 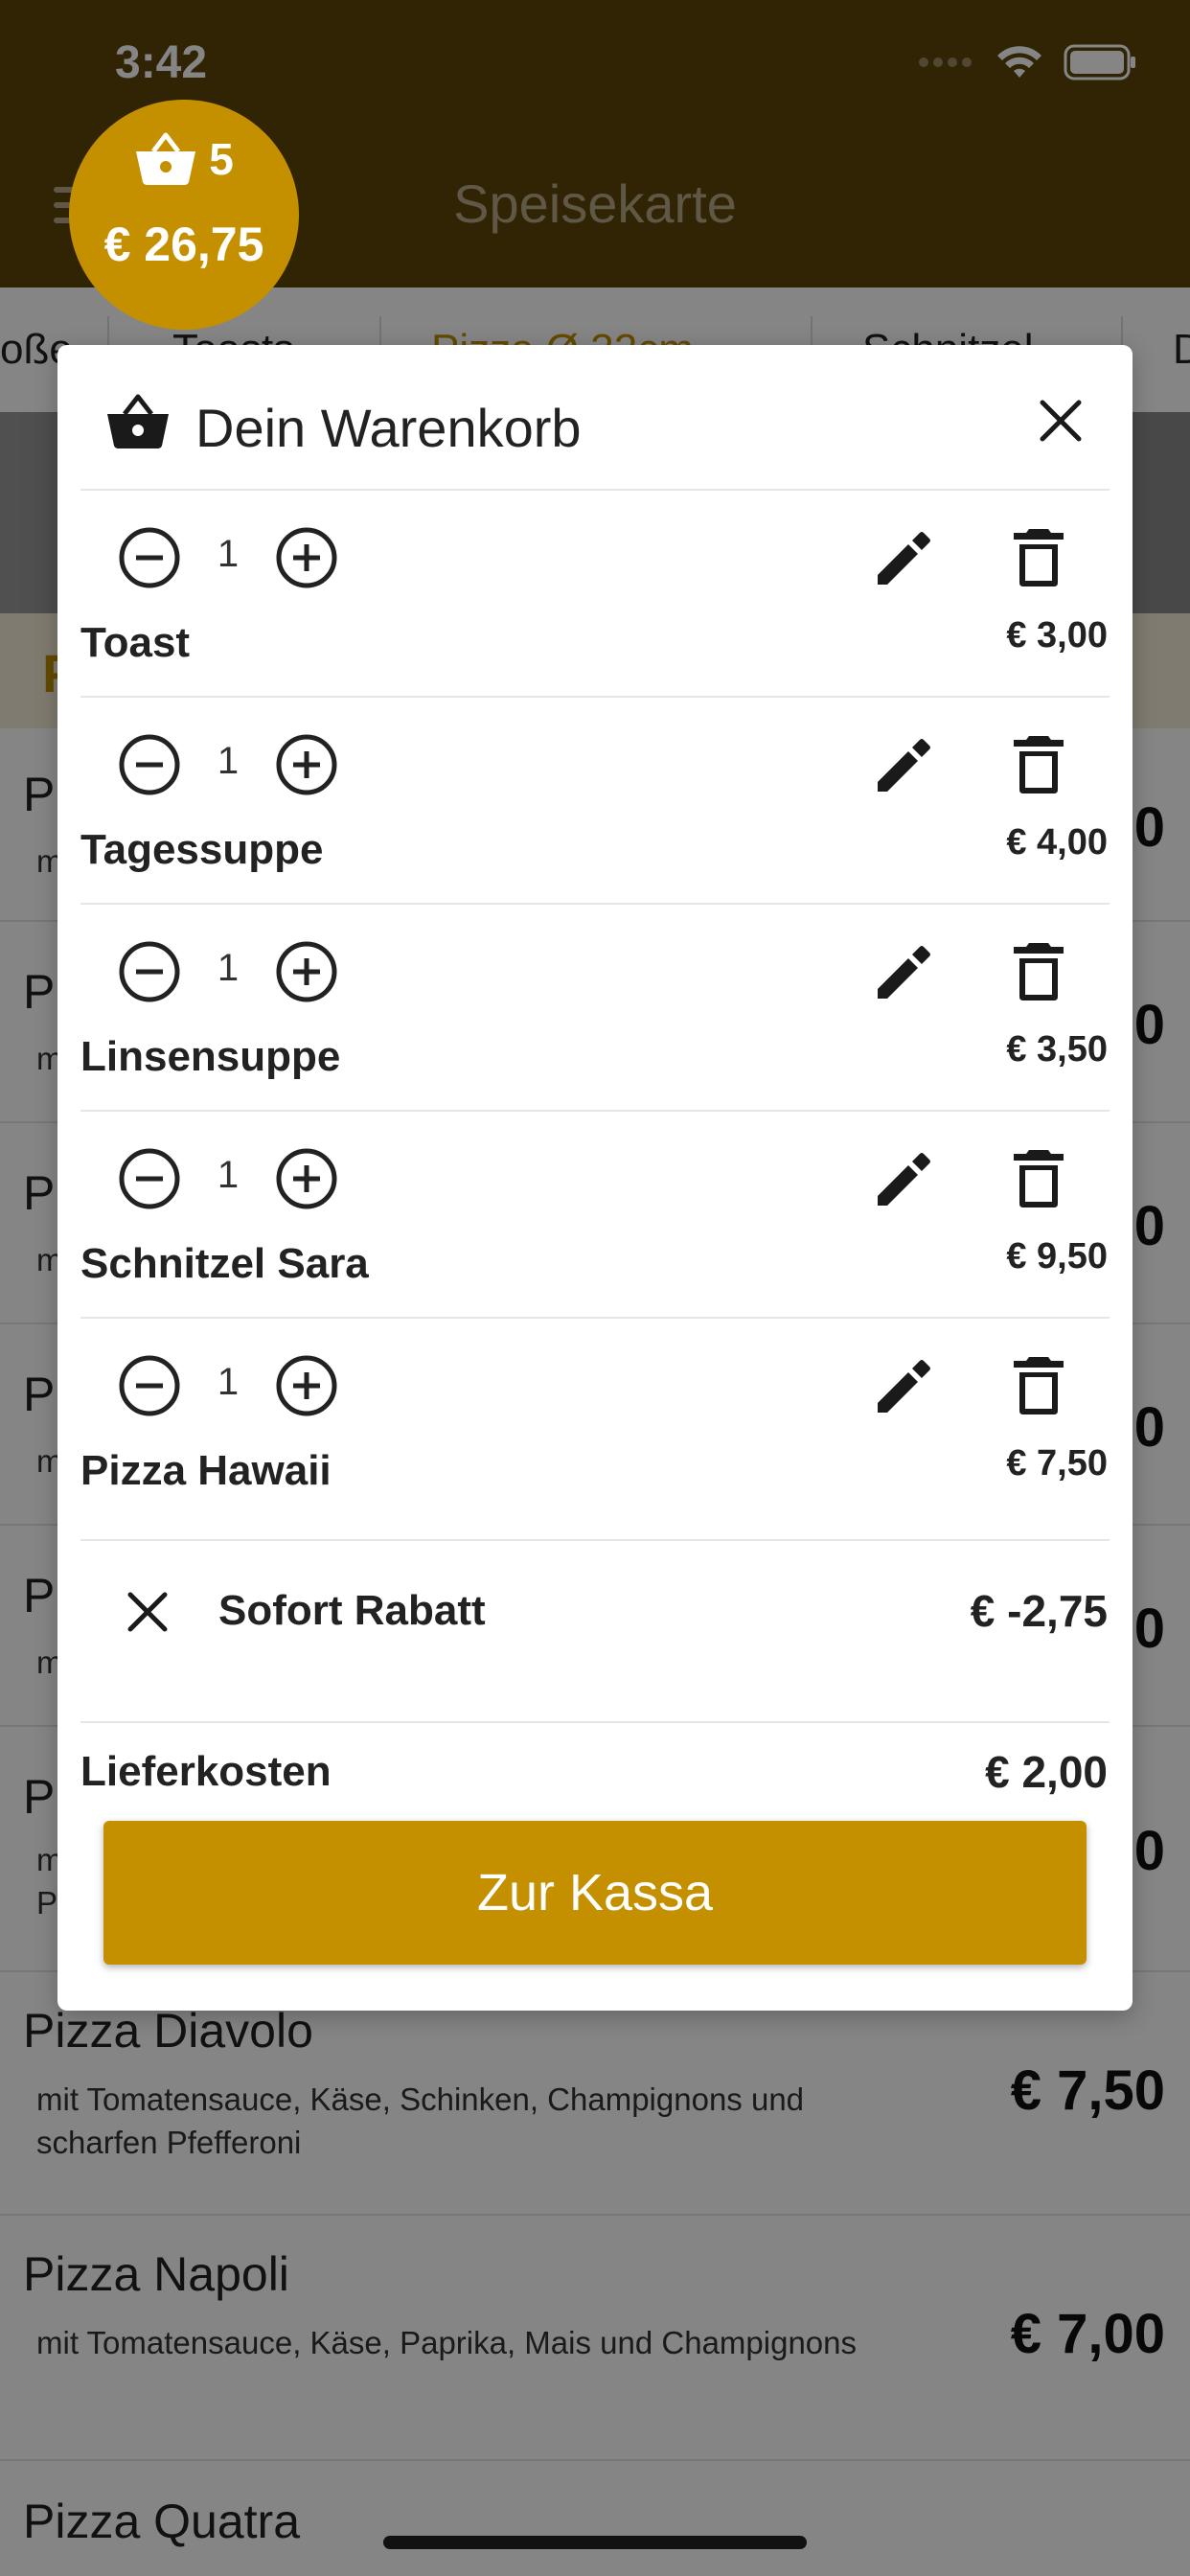 I want to click on cart-total: € 26,75, so click(x=183, y=244).